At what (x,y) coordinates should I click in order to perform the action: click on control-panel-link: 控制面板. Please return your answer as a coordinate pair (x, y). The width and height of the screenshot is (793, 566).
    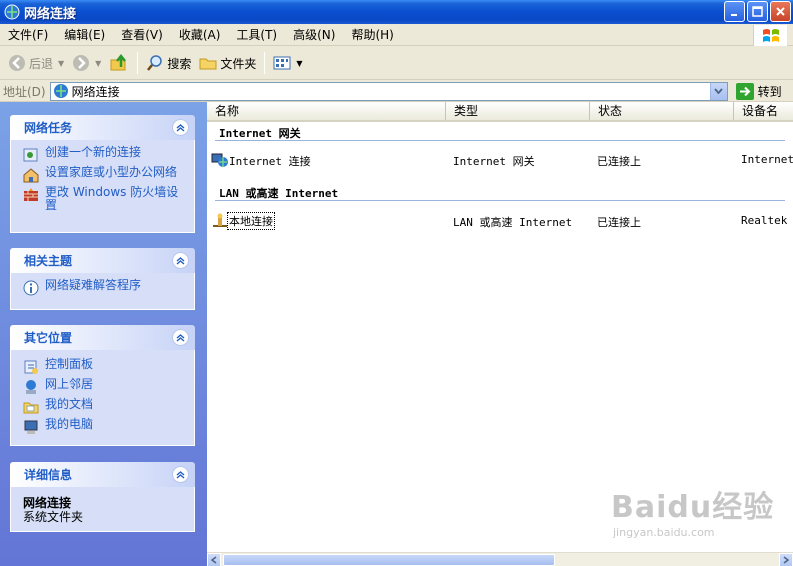
    Looking at the image, I should click on (104, 366).